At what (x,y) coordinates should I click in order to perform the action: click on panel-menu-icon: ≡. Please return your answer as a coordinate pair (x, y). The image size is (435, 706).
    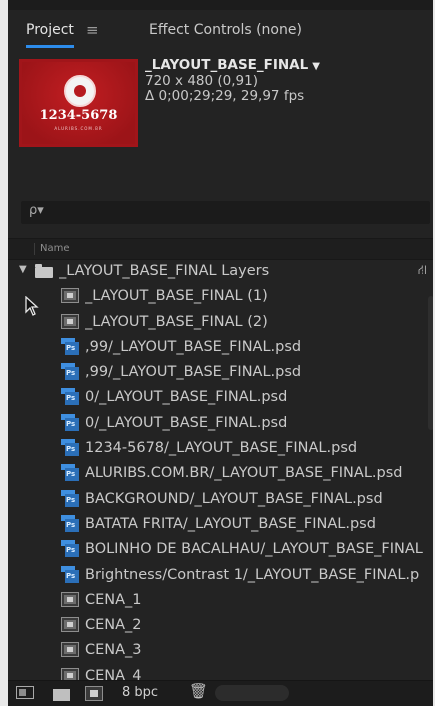
    Looking at the image, I should click on (92, 30).